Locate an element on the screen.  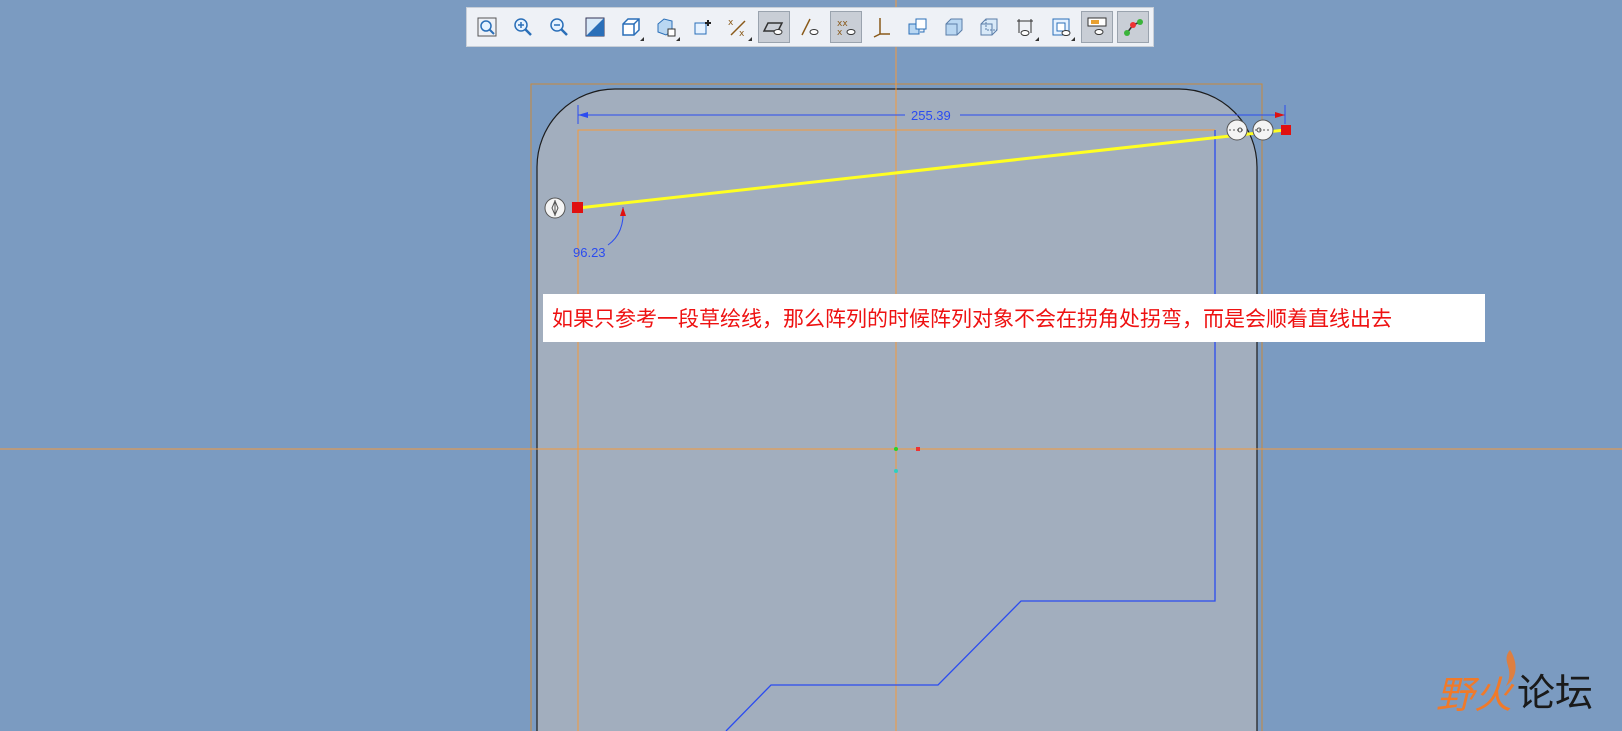
line-start-point is located at coordinates (577, 207).